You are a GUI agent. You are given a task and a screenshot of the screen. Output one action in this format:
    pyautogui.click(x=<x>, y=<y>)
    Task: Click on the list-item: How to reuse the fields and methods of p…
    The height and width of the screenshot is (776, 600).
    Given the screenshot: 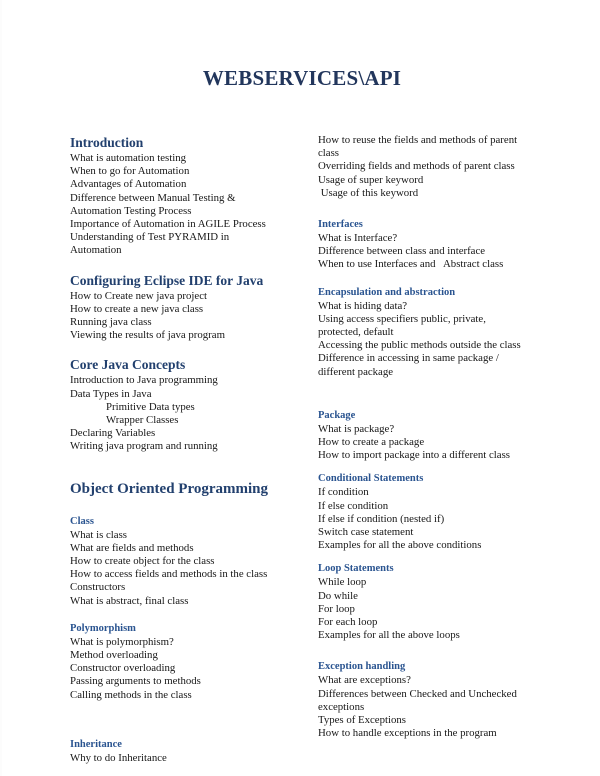 What is the action you would take?
    pyautogui.click(x=418, y=140)
    